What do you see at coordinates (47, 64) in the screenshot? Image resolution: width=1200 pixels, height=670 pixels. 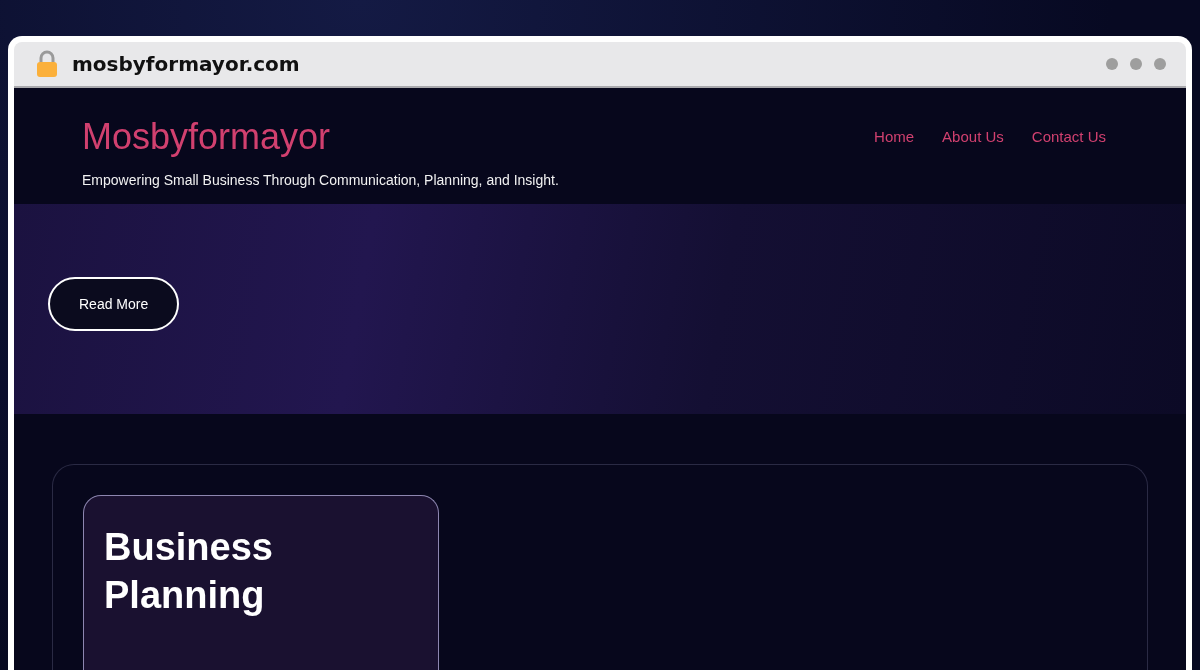 I see `padlock-icon` at bounding box center [47, 64].